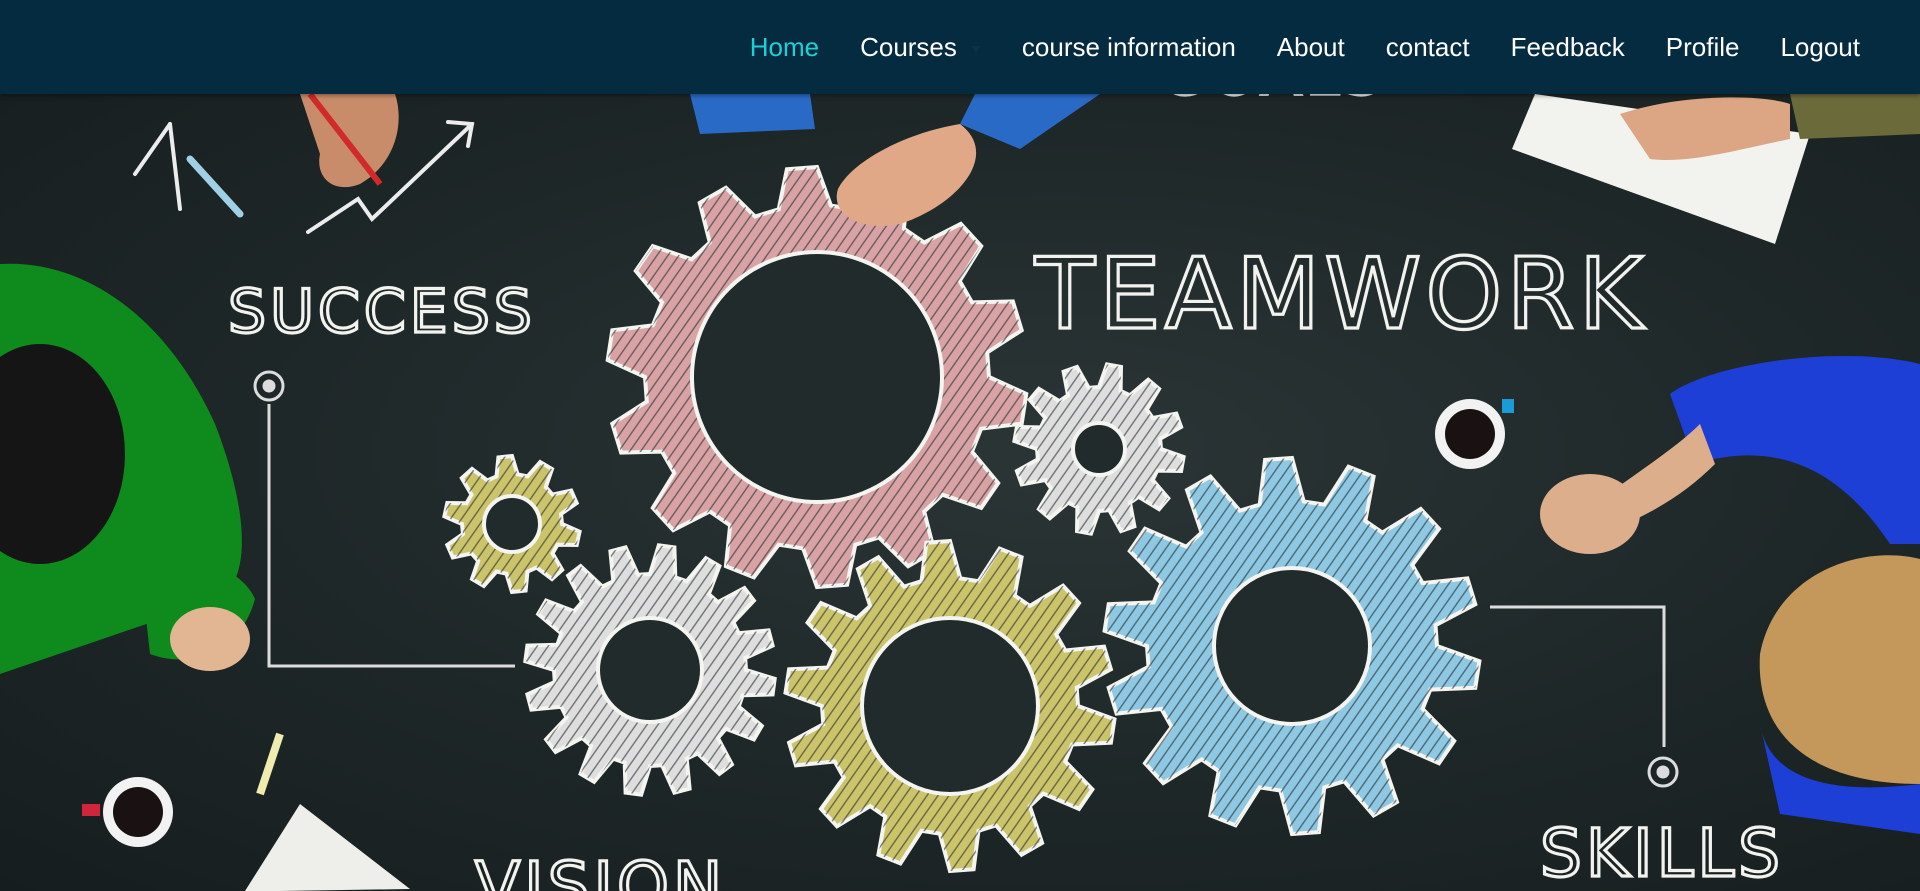 The height and width of the screenshot is (891, 1920). I want to click on nav-item-about: About, so click(1311, 47).